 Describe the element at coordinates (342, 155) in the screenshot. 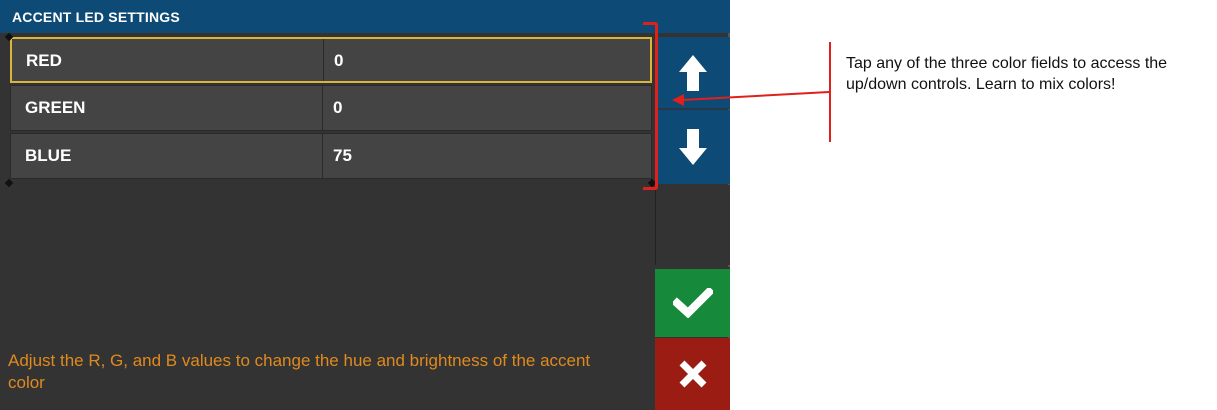

I see `field-value: 75` at that location.